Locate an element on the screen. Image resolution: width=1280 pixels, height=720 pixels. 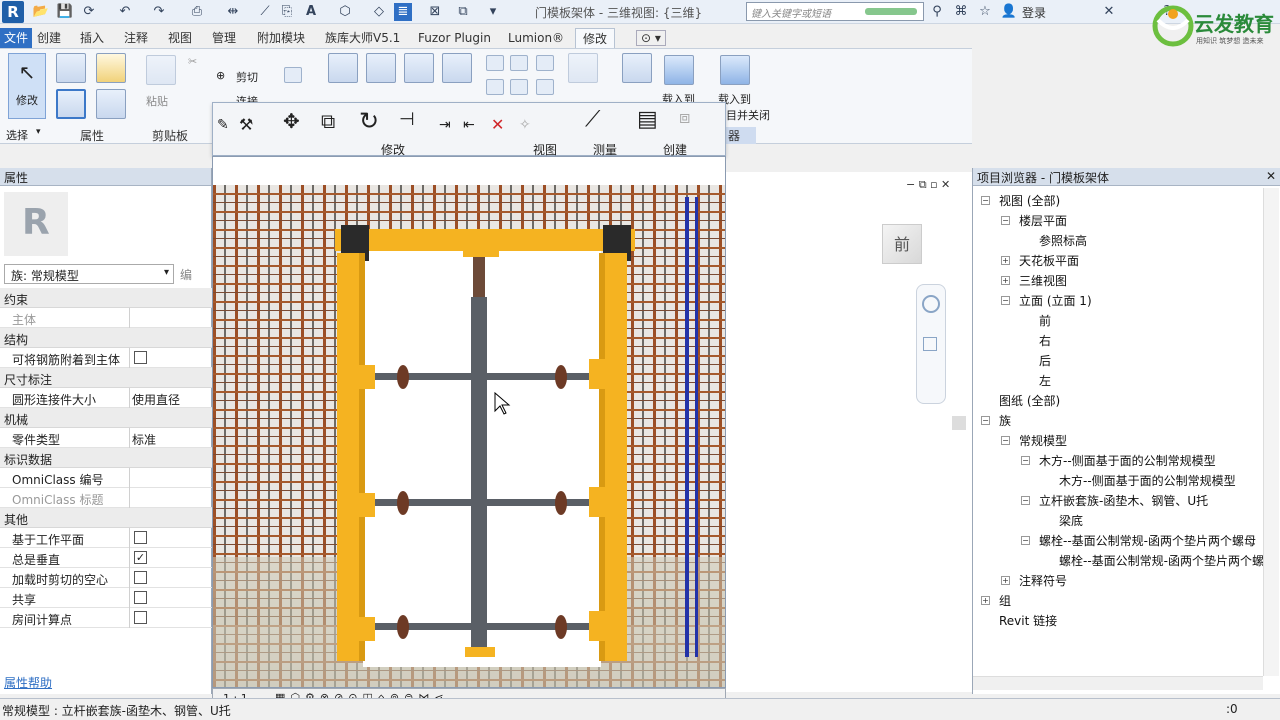
section-icon: ◇ is located at coordinates (379, 12).